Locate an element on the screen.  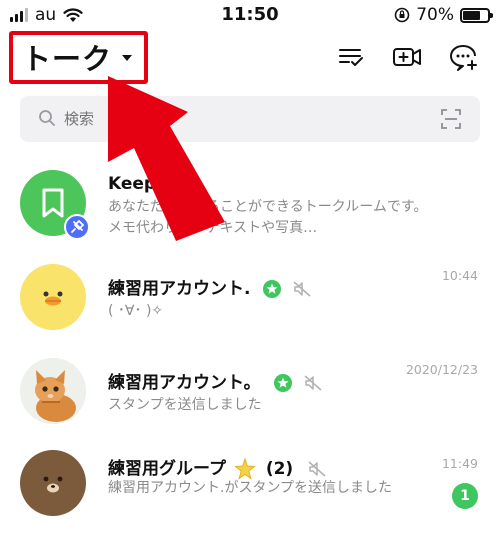
brown-bear-avatar is located at coordinates (53, 483).